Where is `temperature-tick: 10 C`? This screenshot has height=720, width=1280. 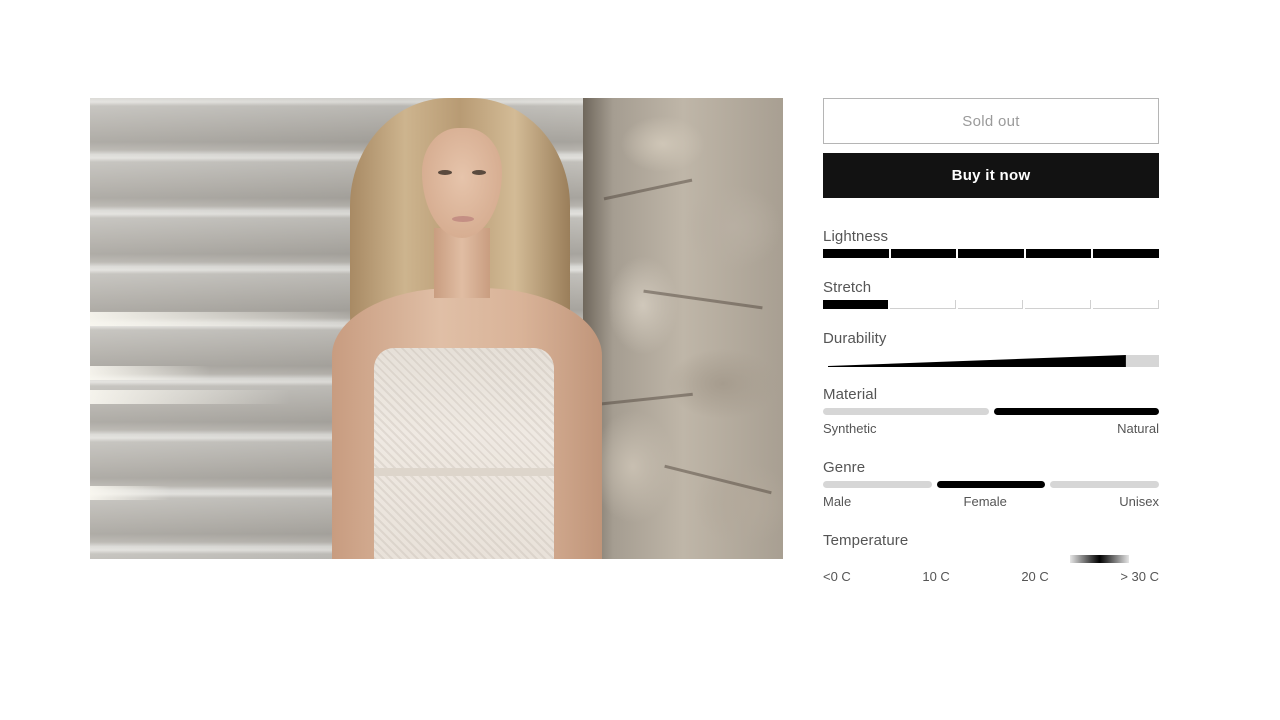 temperature-tick: 10 C is located at coordinates (936, 576).